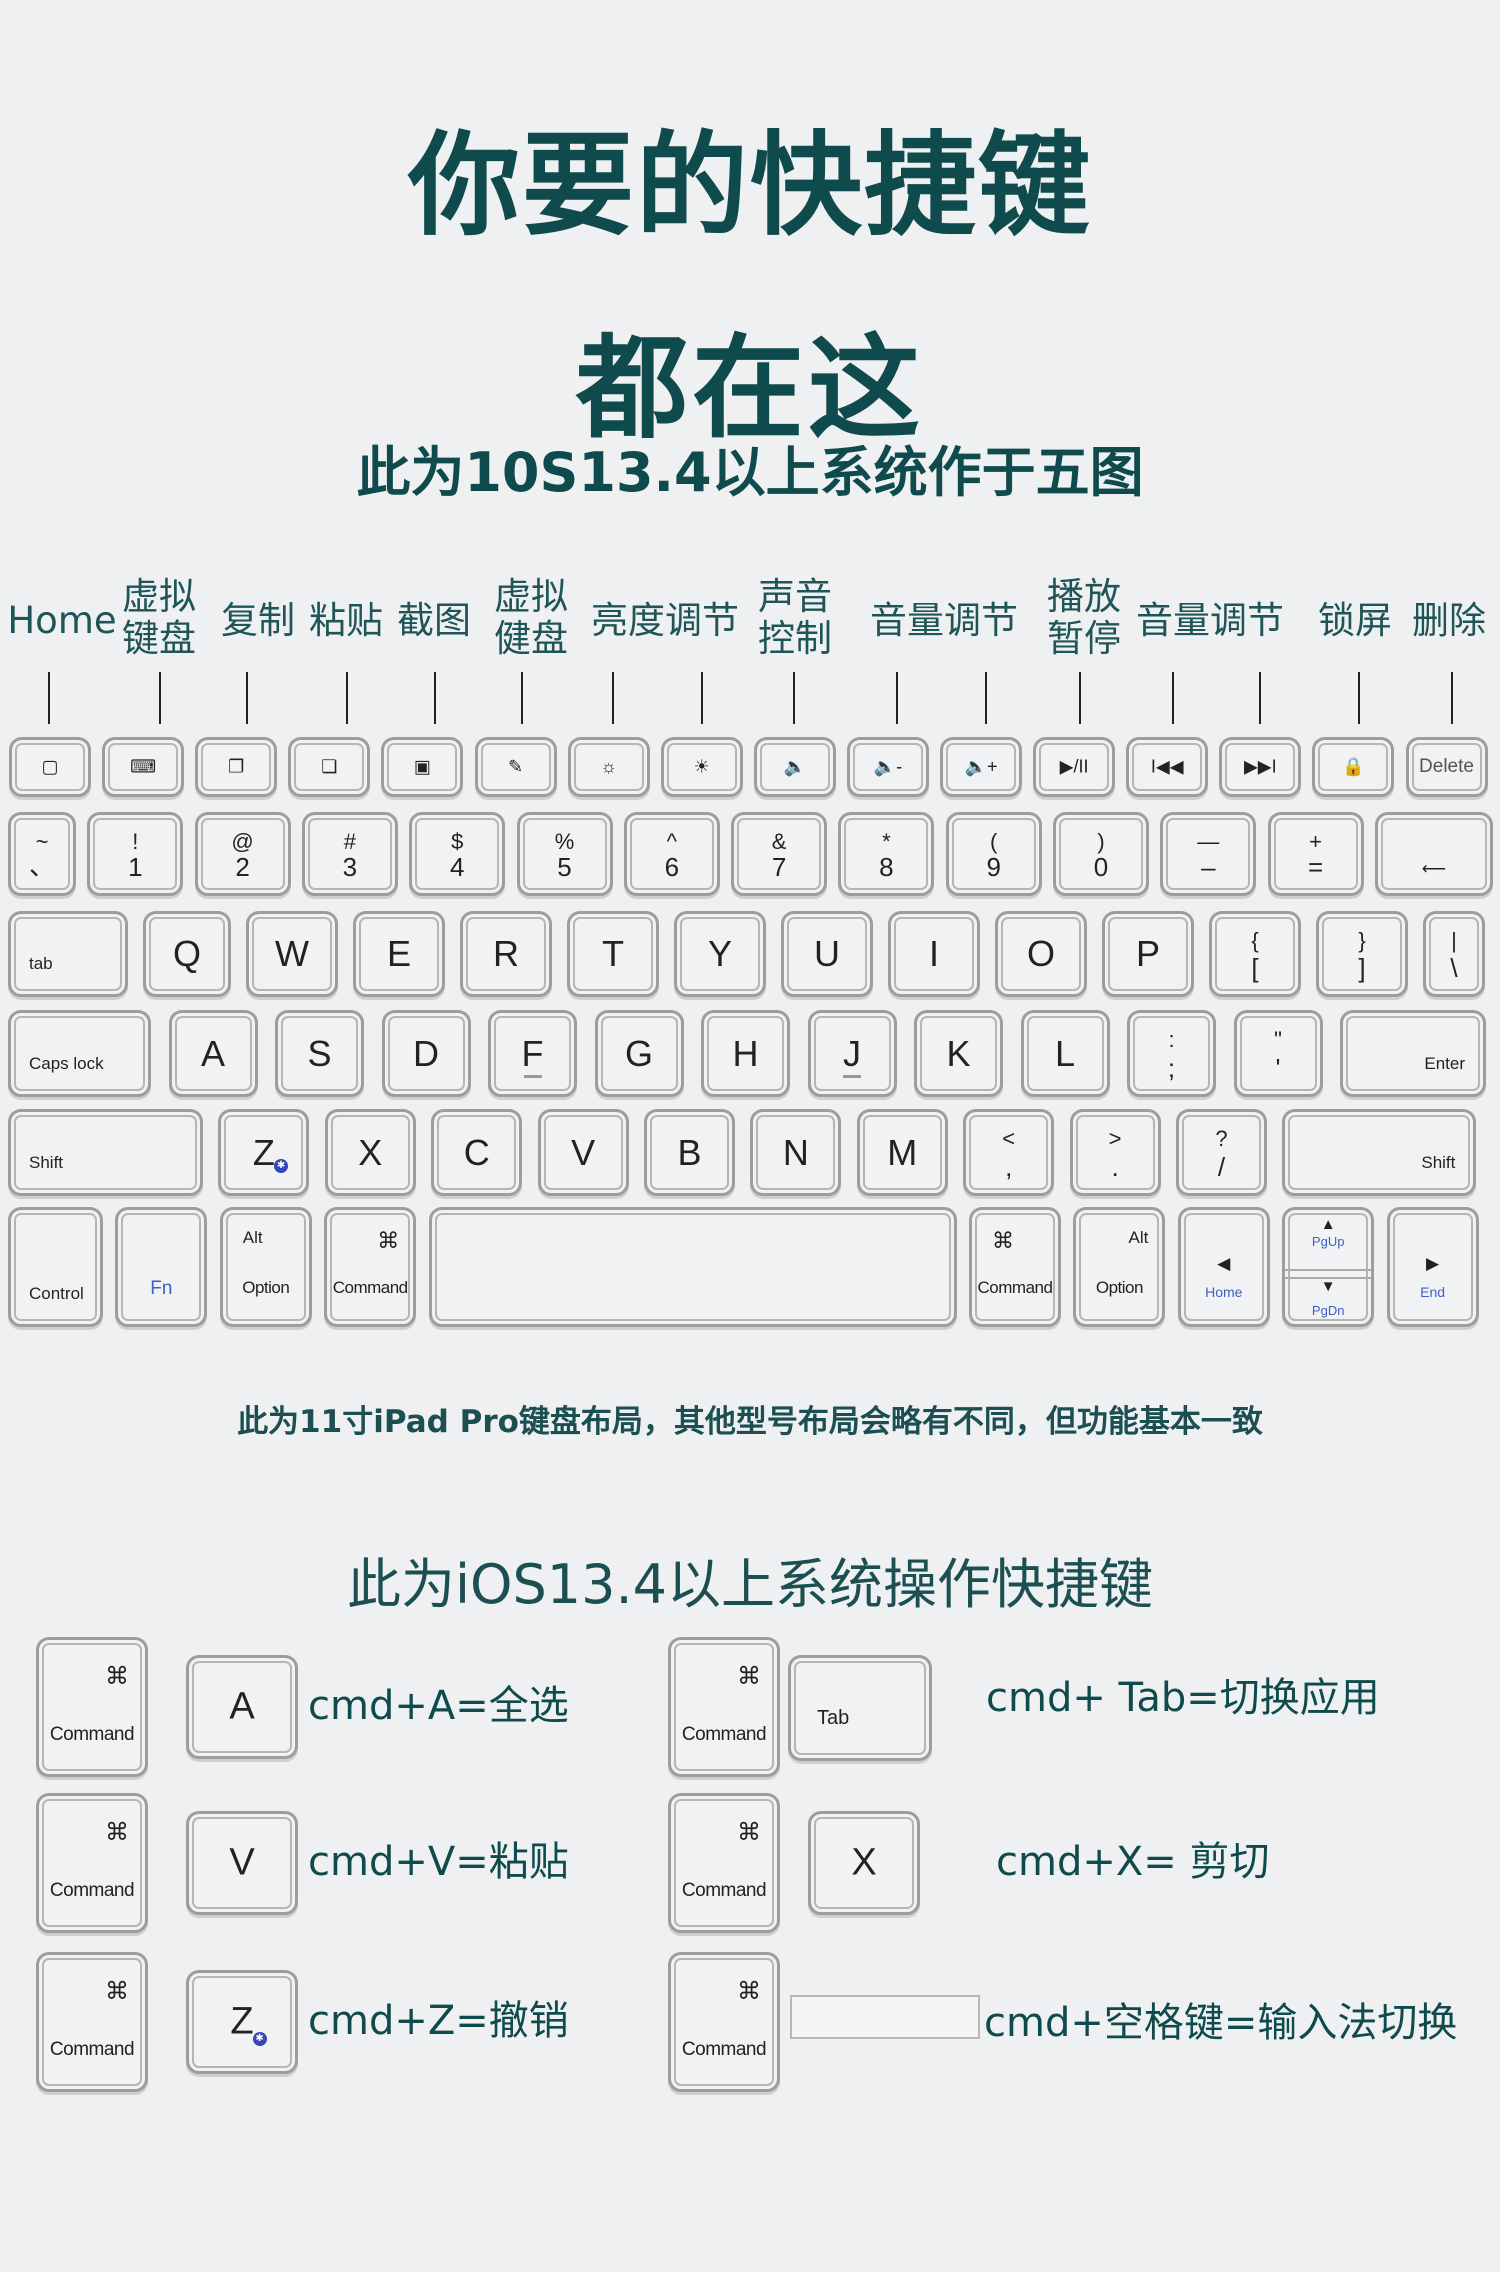  I want to click on fn-key-paste: ❏, so click(329, 767).